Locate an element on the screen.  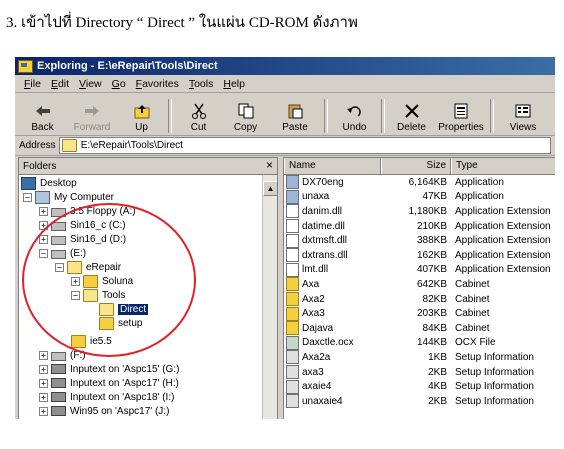
file-row: Axa2 82KB Cabinet is located at coordinates (419, 299).